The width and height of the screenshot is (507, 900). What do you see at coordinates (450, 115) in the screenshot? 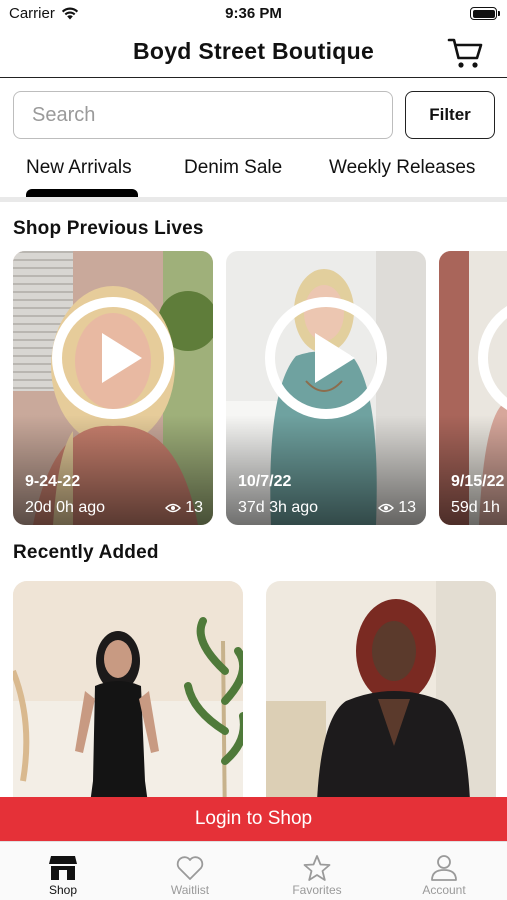
I see `filter-button: Filter` at bounding box center [450, 115].